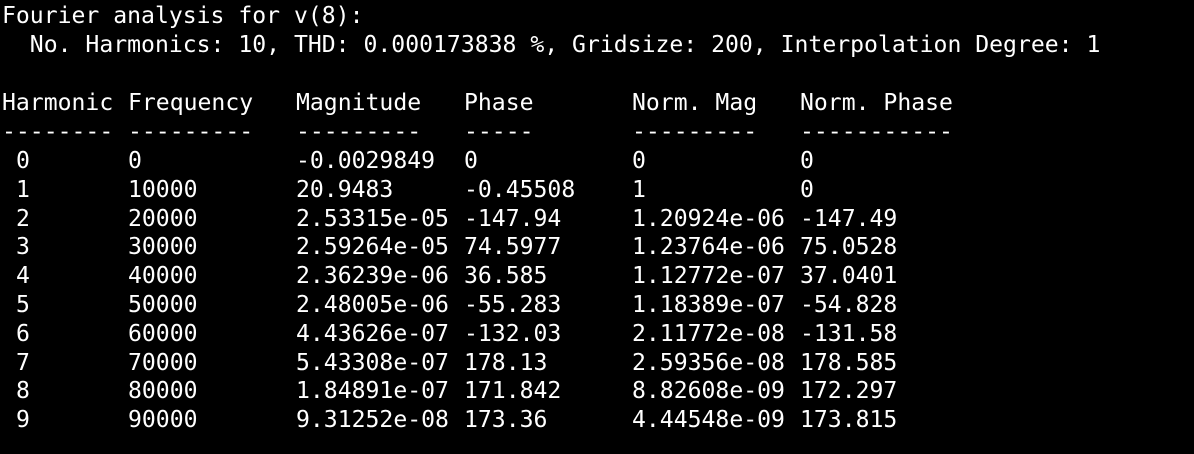 Image resolution: width=1194 pixels, height=454 pixels. Describe the element at coordinates (163, 247) in the screenshot. I see `cell-frequency: 30000` at that location.